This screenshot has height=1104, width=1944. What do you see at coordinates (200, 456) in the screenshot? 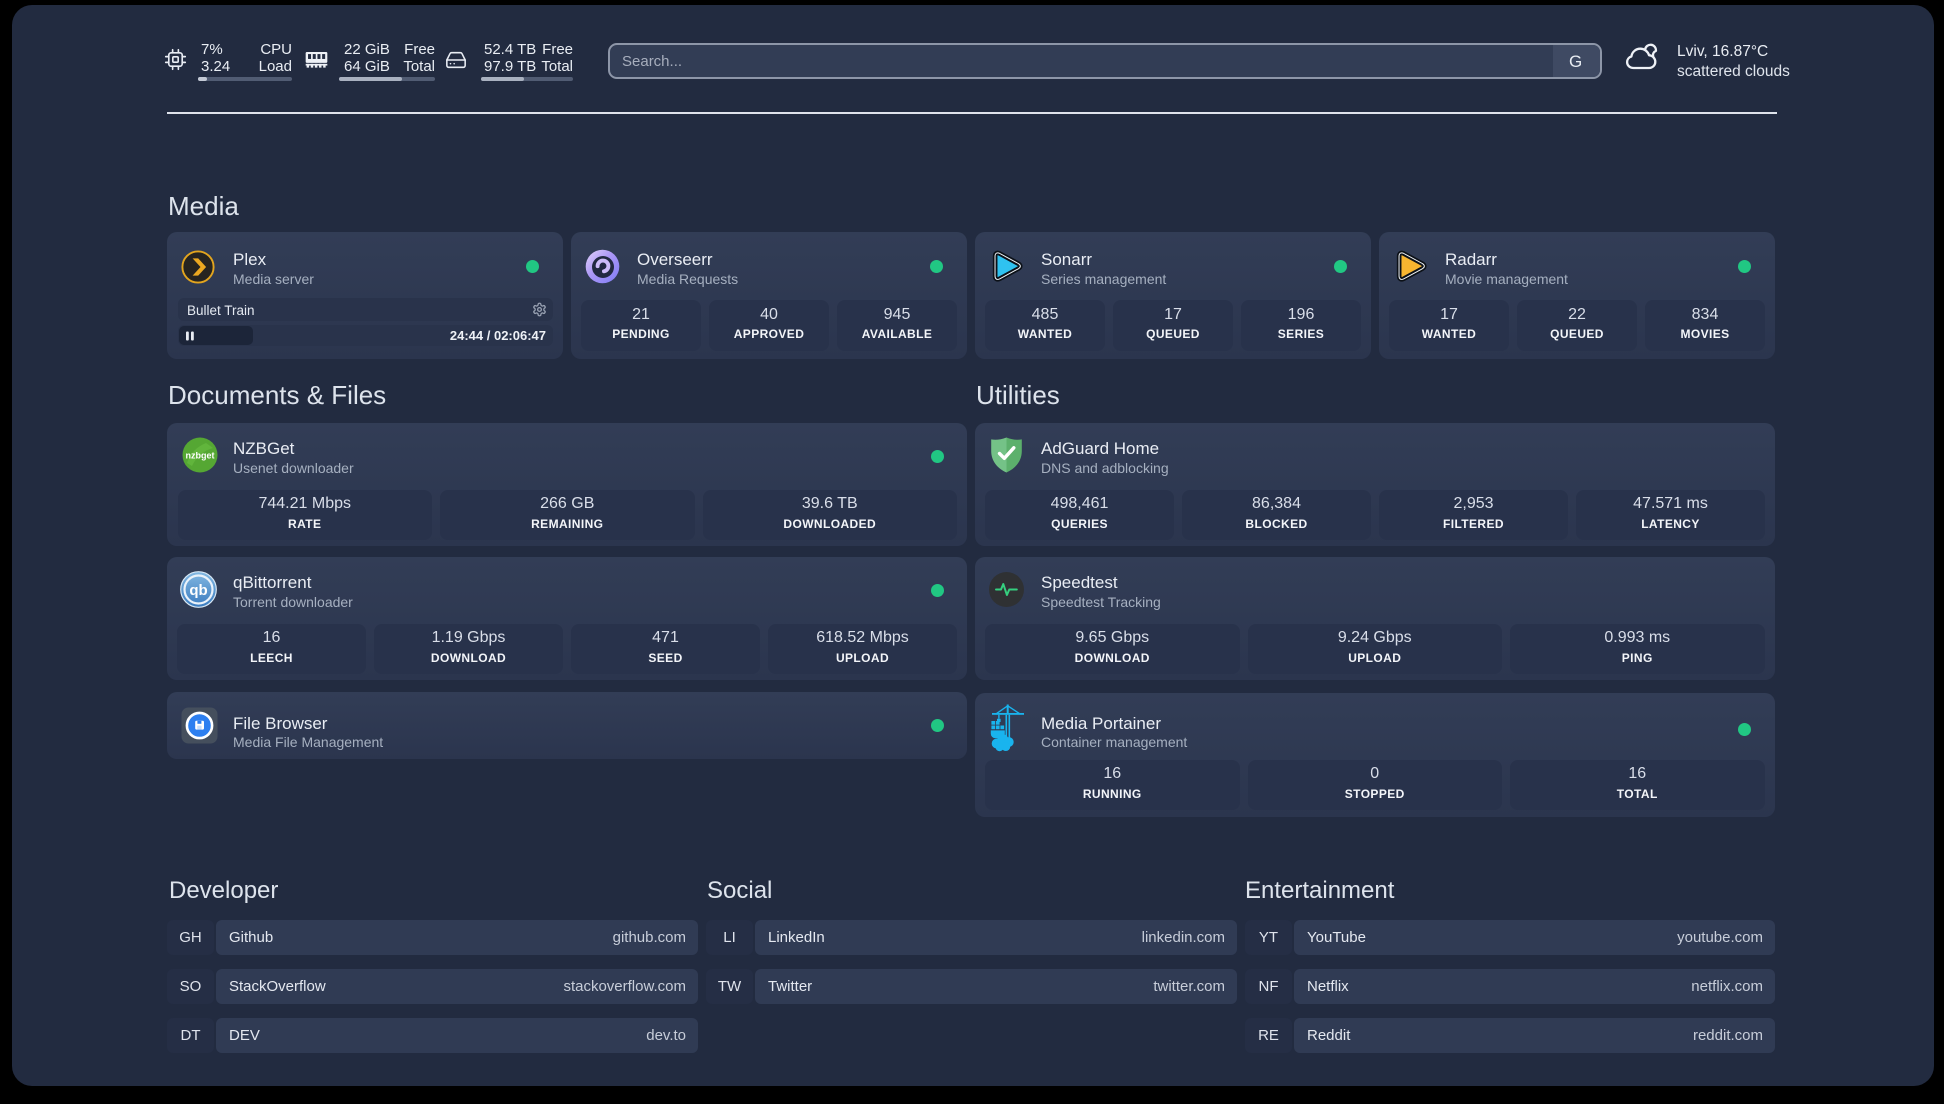
I see `svg-text: nzbget` at bounding box center [200, 456].